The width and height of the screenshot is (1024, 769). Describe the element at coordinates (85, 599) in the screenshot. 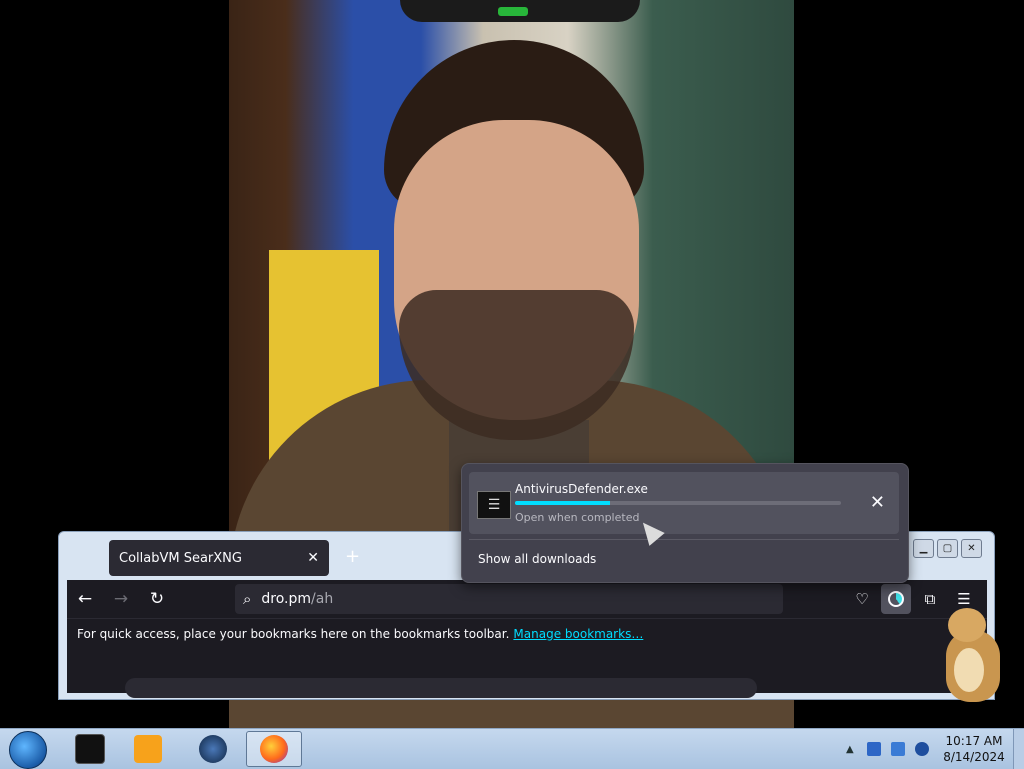

I see `back-arrow-icon: ←` at that location.